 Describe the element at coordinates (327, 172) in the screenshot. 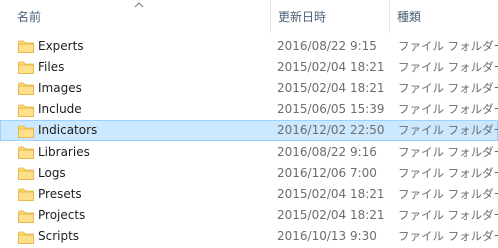

I see `file-date: 2016/12/06 7:00` at that location.